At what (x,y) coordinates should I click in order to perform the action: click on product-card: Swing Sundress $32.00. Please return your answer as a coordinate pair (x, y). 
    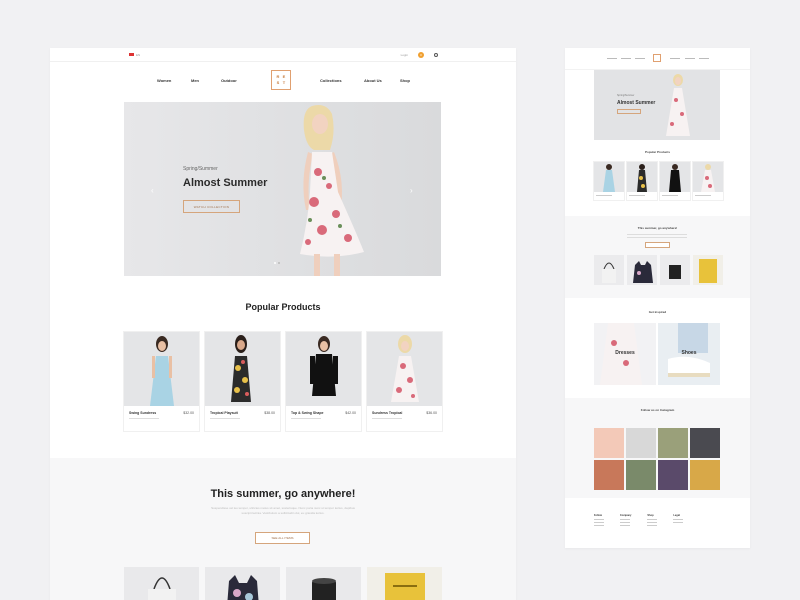
    Looking at the image, I should click on (161, 381).